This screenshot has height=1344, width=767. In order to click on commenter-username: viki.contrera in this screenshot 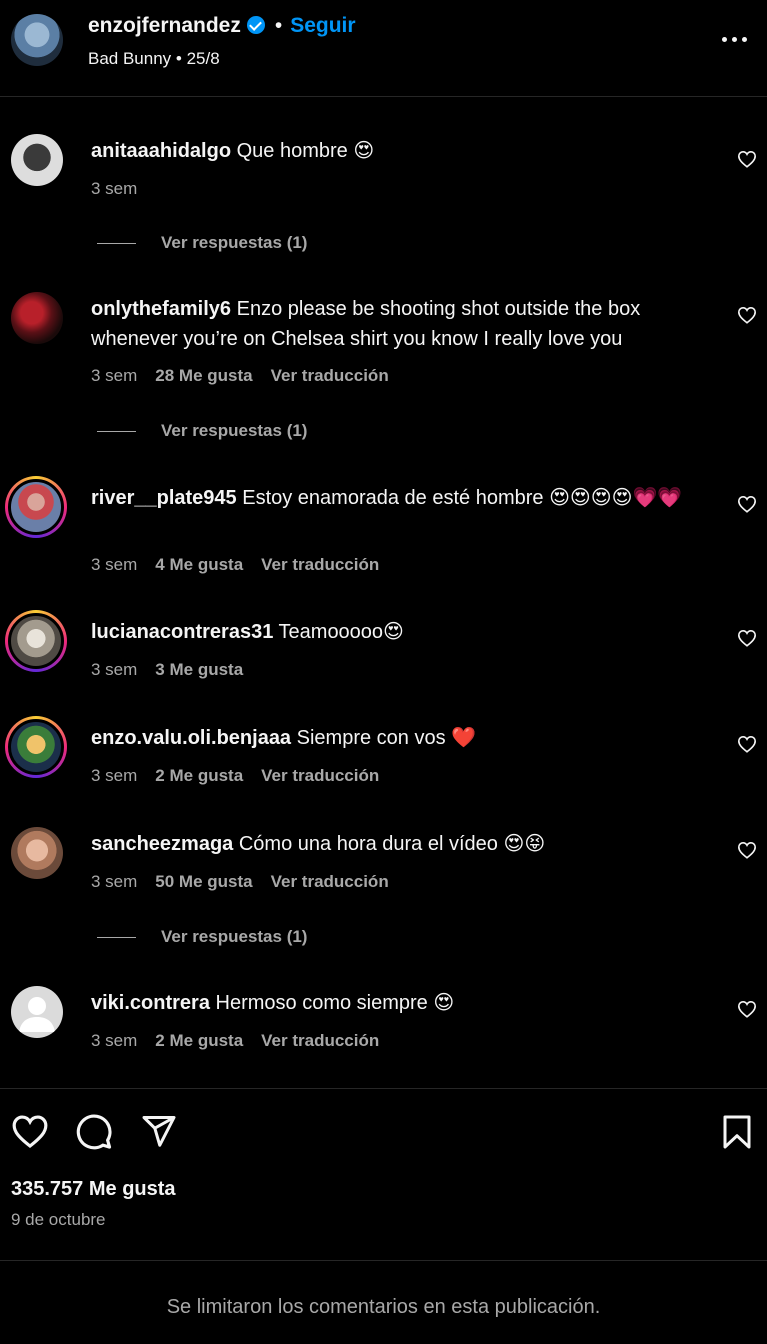, I will do `click(150, 1003)`.